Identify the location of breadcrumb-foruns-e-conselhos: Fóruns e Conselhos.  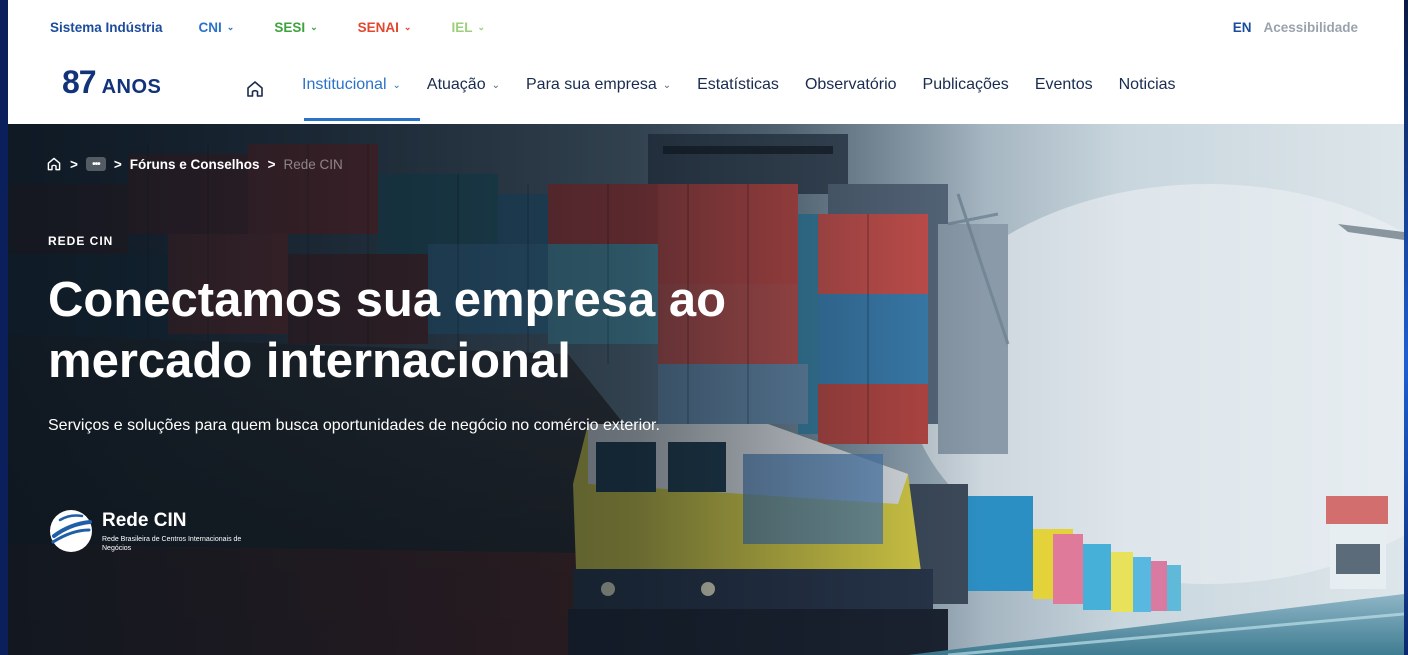
(195, 164).